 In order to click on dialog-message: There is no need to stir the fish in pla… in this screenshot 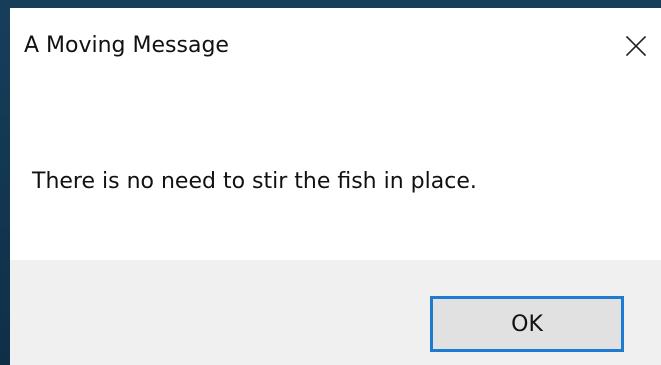, I will do `click(254, 181)`.